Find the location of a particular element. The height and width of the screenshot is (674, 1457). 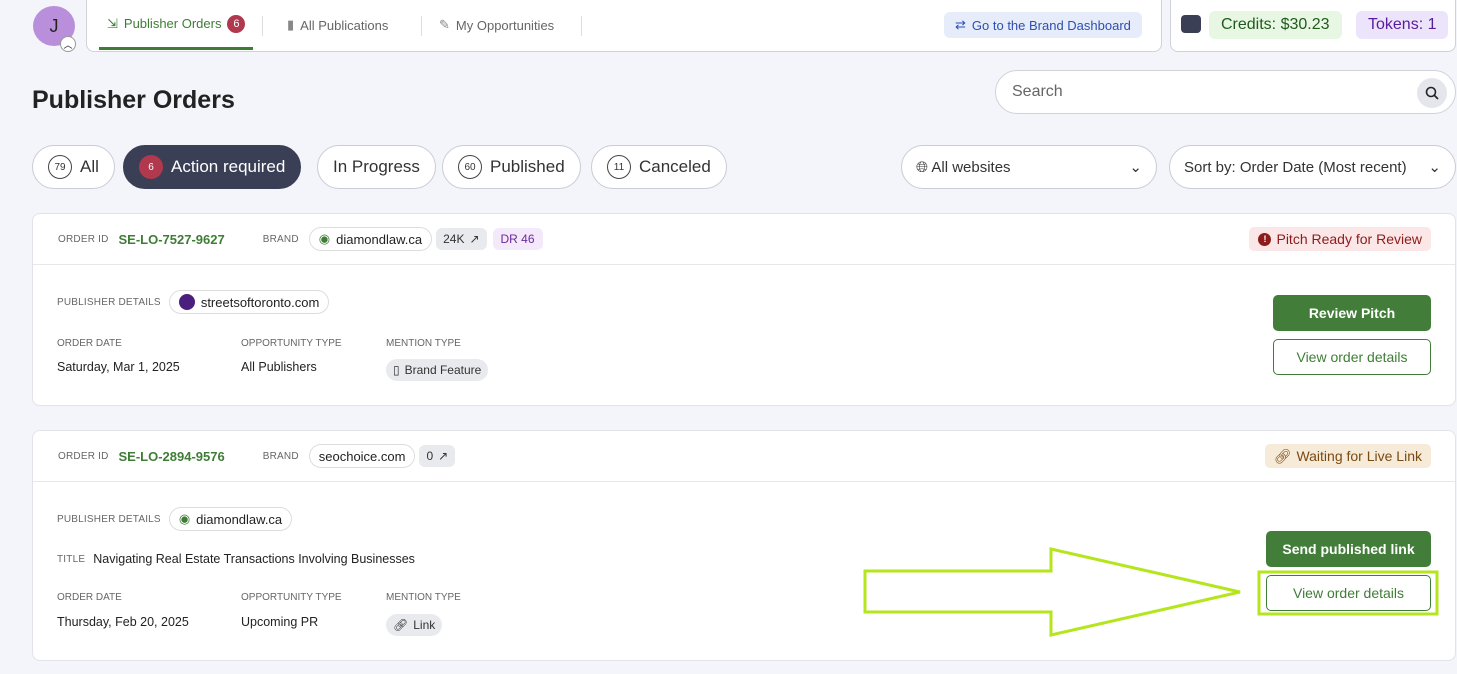

globe-icon: 🌐︎ is located at coordinates (922, 167).